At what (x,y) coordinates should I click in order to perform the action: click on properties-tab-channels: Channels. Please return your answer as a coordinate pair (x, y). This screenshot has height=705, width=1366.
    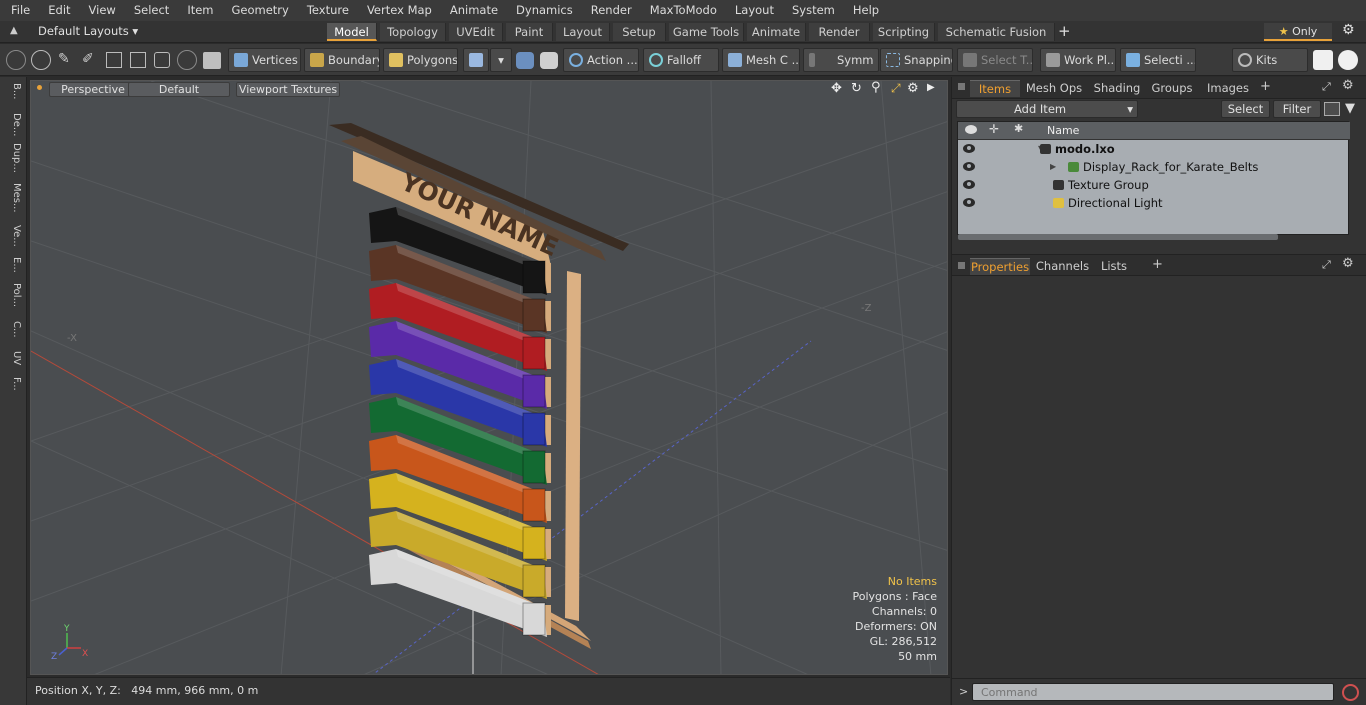
    Looking at the image, I should click on (1062, 266).